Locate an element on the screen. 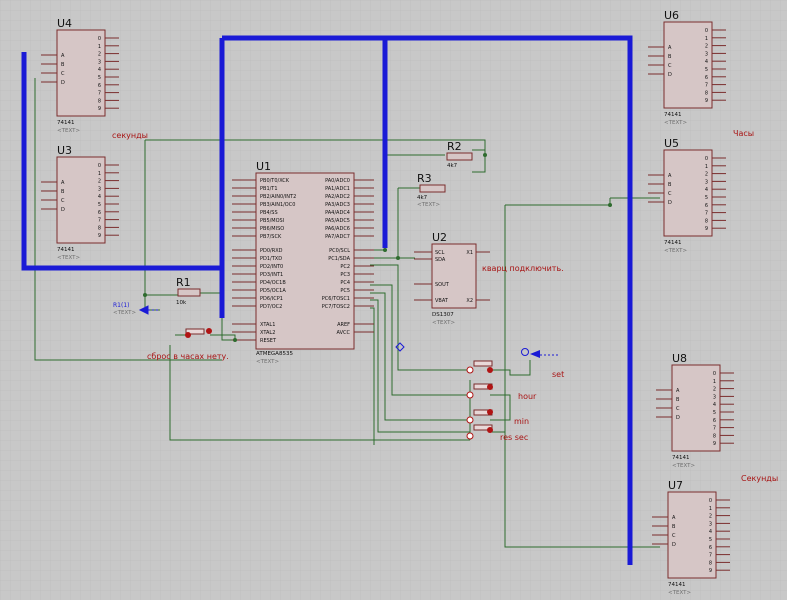 Image resolution: width=787 pixels, height=600 pixels. ref-label: U4 is located at coordinates (64, 23).